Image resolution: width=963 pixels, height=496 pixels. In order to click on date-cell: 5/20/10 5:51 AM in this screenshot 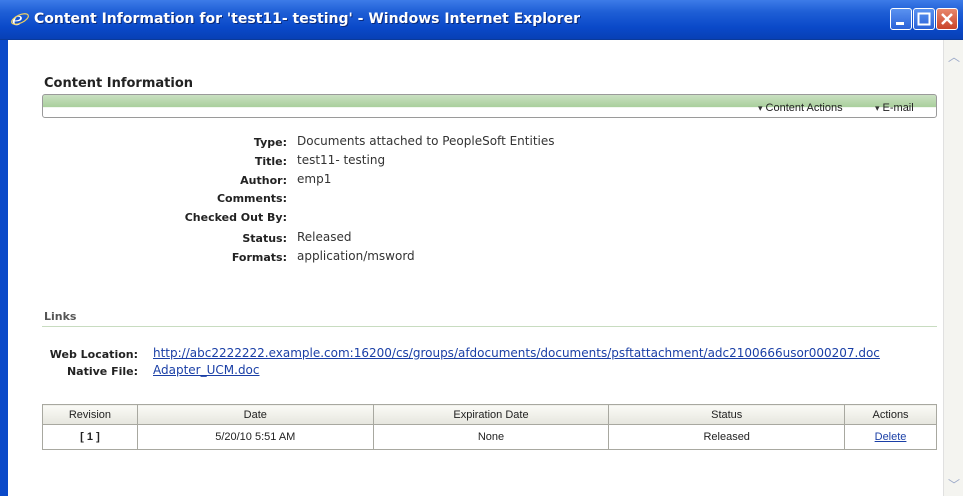, I will do `click(255, 437)`.